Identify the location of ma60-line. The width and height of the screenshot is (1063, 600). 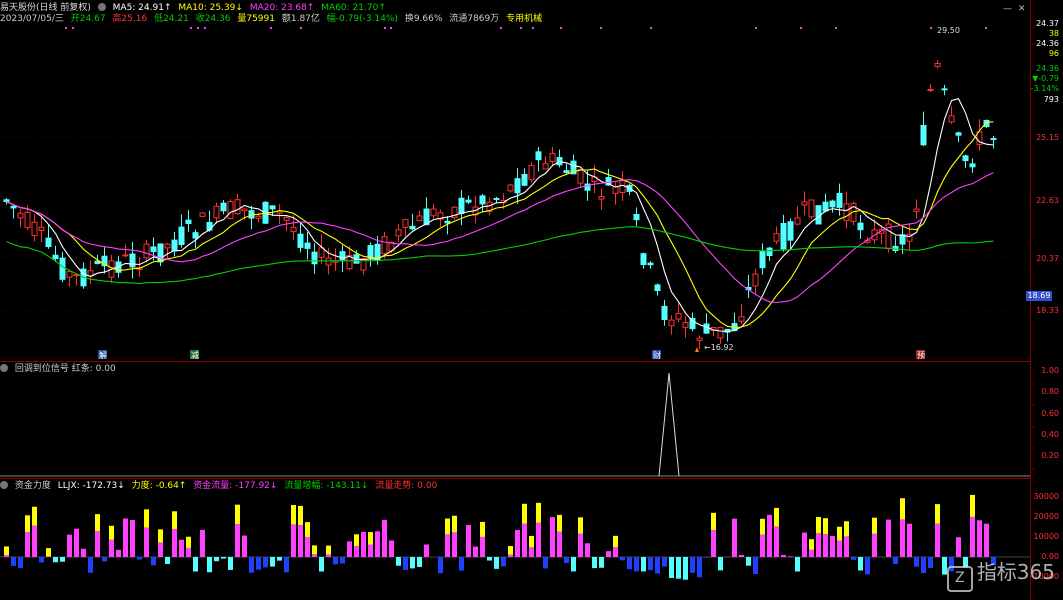
(500, 255).